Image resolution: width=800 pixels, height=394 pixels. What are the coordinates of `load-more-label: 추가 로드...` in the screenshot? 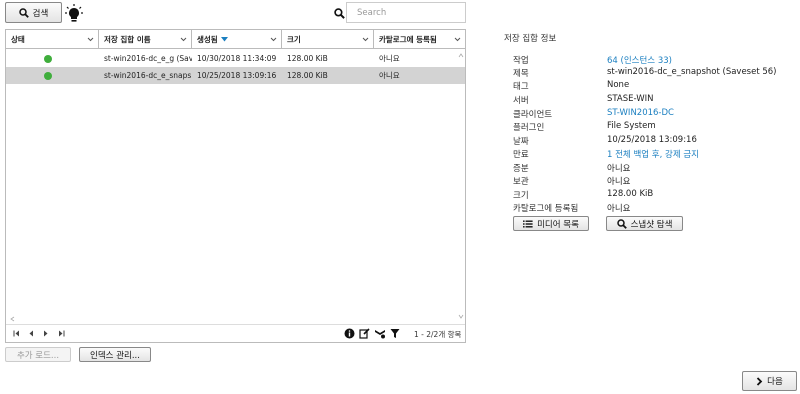 It's located at (38, 355).